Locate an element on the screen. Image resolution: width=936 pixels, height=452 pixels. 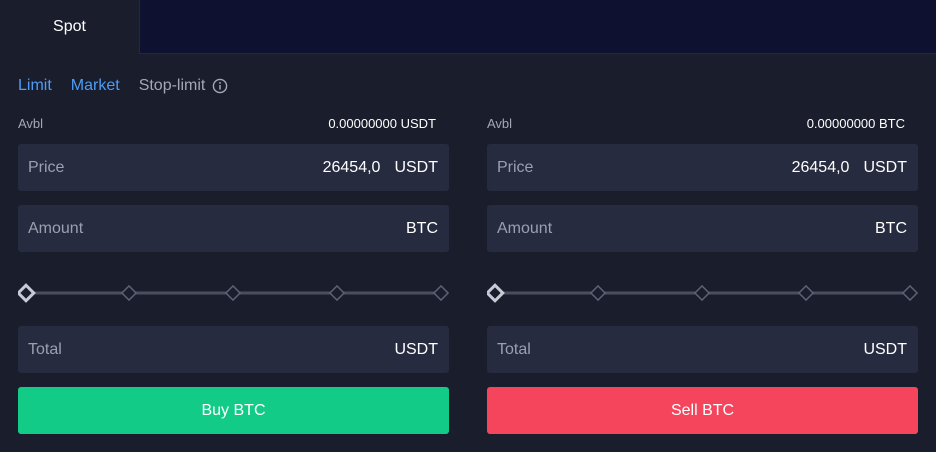
sell-total-field: Total USDT is located at coordinates (702, 349).